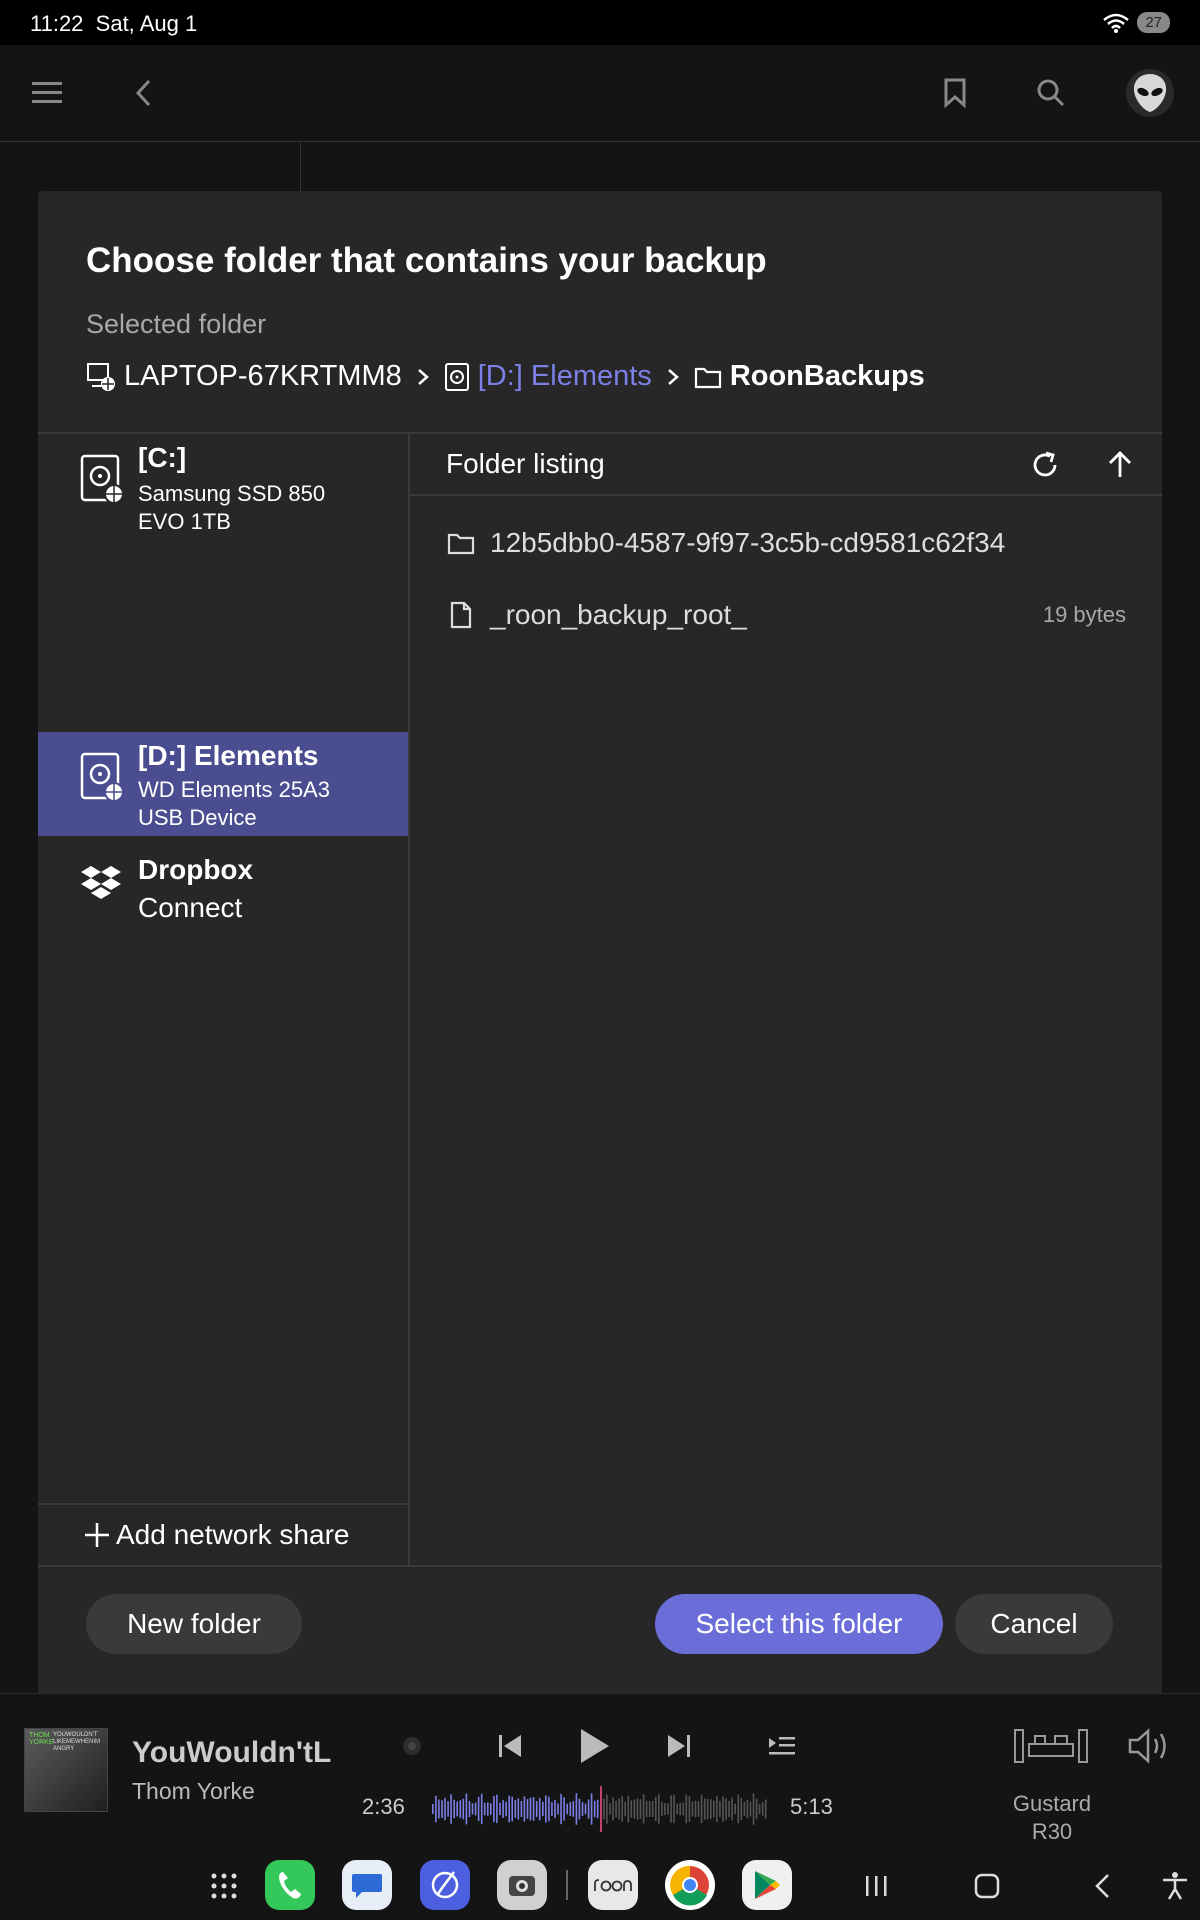 This screenshot has width=1200, height=1920. I want to click on android-navigation-bar, so click(600, 1884).